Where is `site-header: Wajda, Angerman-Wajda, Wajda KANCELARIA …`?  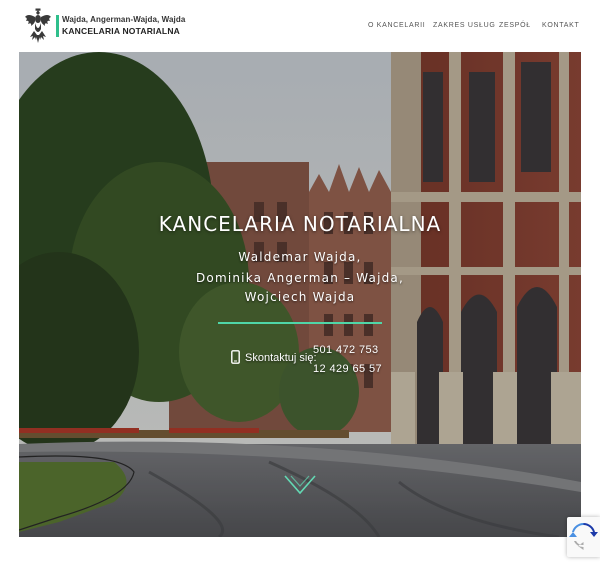
site-header: Wajda, Angerman-Wajda, Wajda KANCELARIA … is located at coordinates (300, 26).